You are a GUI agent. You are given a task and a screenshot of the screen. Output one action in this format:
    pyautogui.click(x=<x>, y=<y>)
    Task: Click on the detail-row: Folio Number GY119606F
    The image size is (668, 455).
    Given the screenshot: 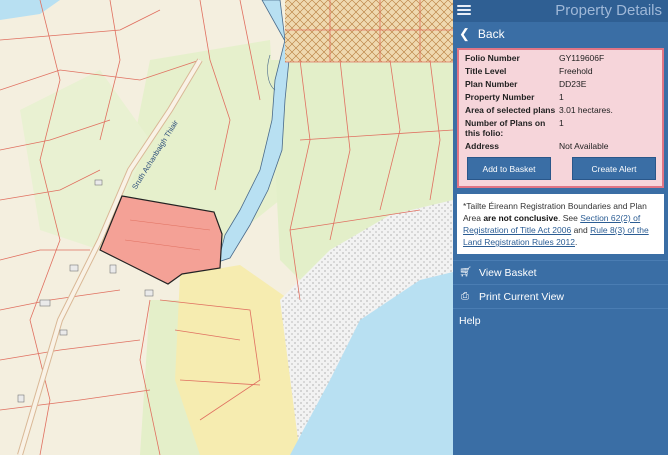 What is the action you would take?
    pyautogui.click(x=561, y=58)
    